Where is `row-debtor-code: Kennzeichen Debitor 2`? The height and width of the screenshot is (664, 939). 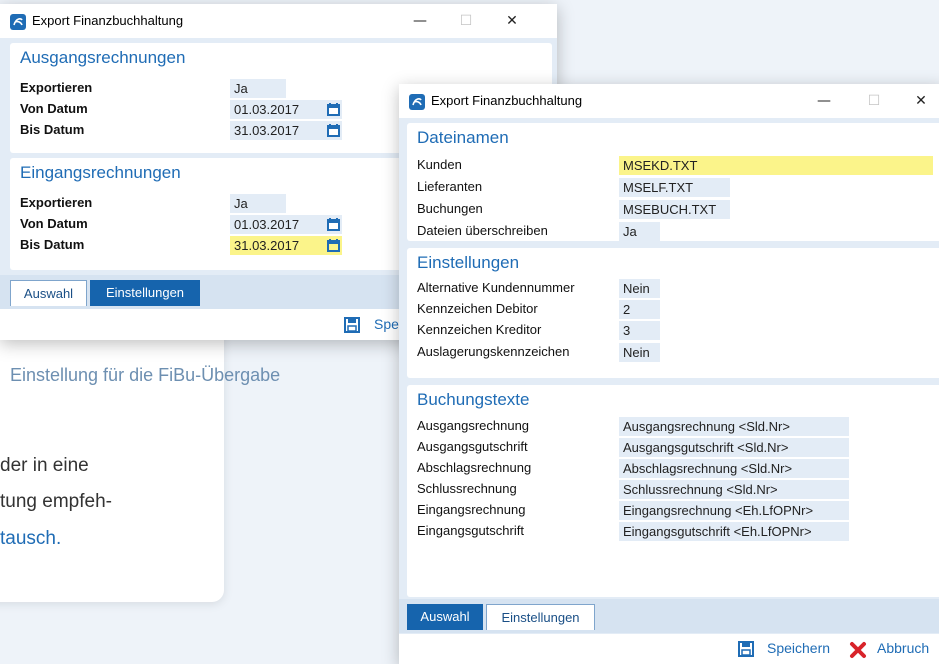
row-debtor-code: Kennzeichen Debitor 2 is located at coordinates (678, 309).